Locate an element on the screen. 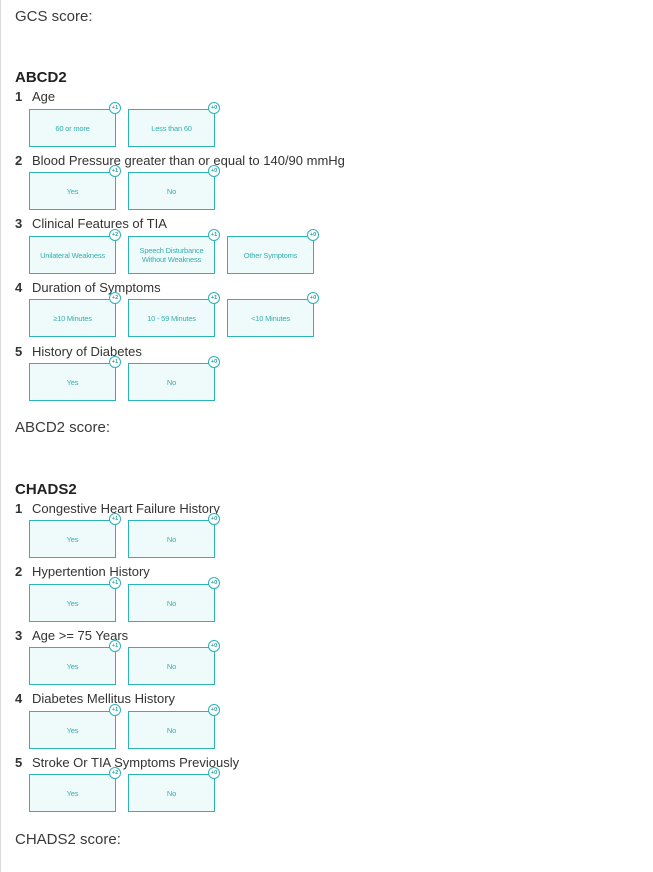 The width and height of the screenshot is (653, 872). abcd2-question-1: 1 Age is located at coordinates (35, 96).